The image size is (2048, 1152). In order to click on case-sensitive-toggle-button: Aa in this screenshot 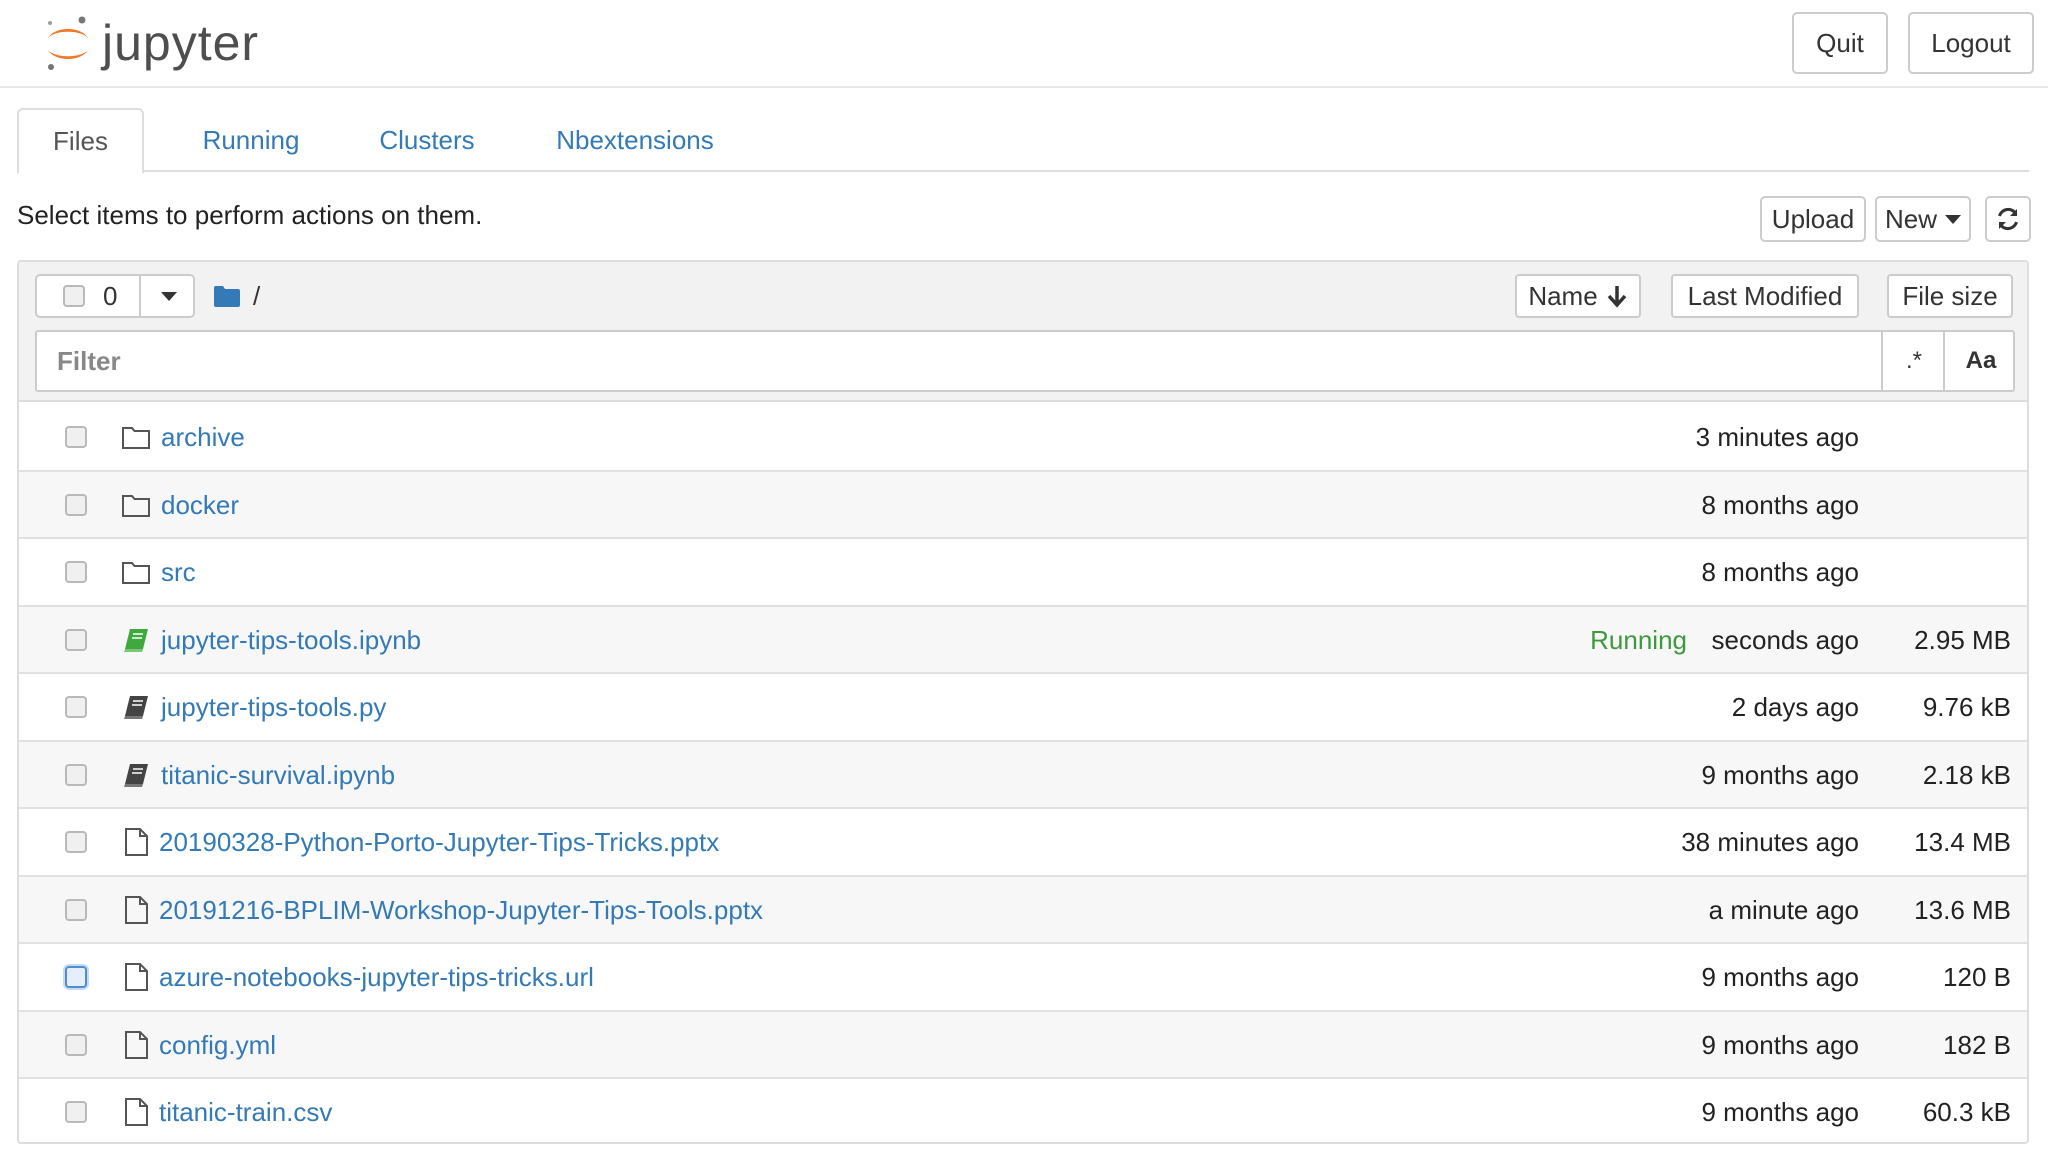, I will do `click(1981, 361)`.